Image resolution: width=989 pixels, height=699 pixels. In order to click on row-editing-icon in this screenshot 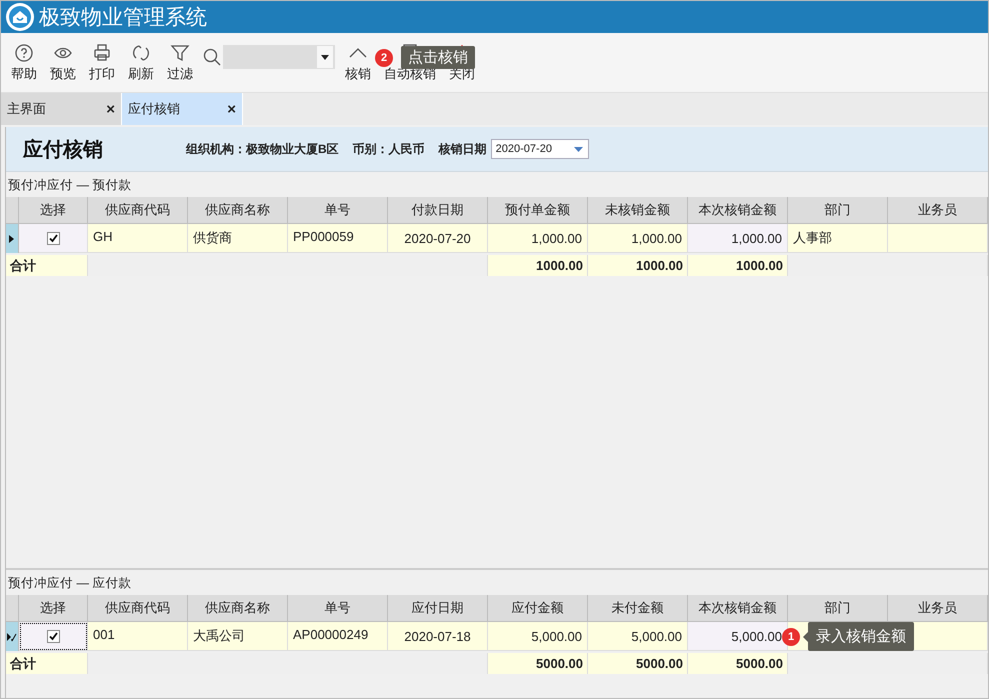, I will do `click(12, 636)`.